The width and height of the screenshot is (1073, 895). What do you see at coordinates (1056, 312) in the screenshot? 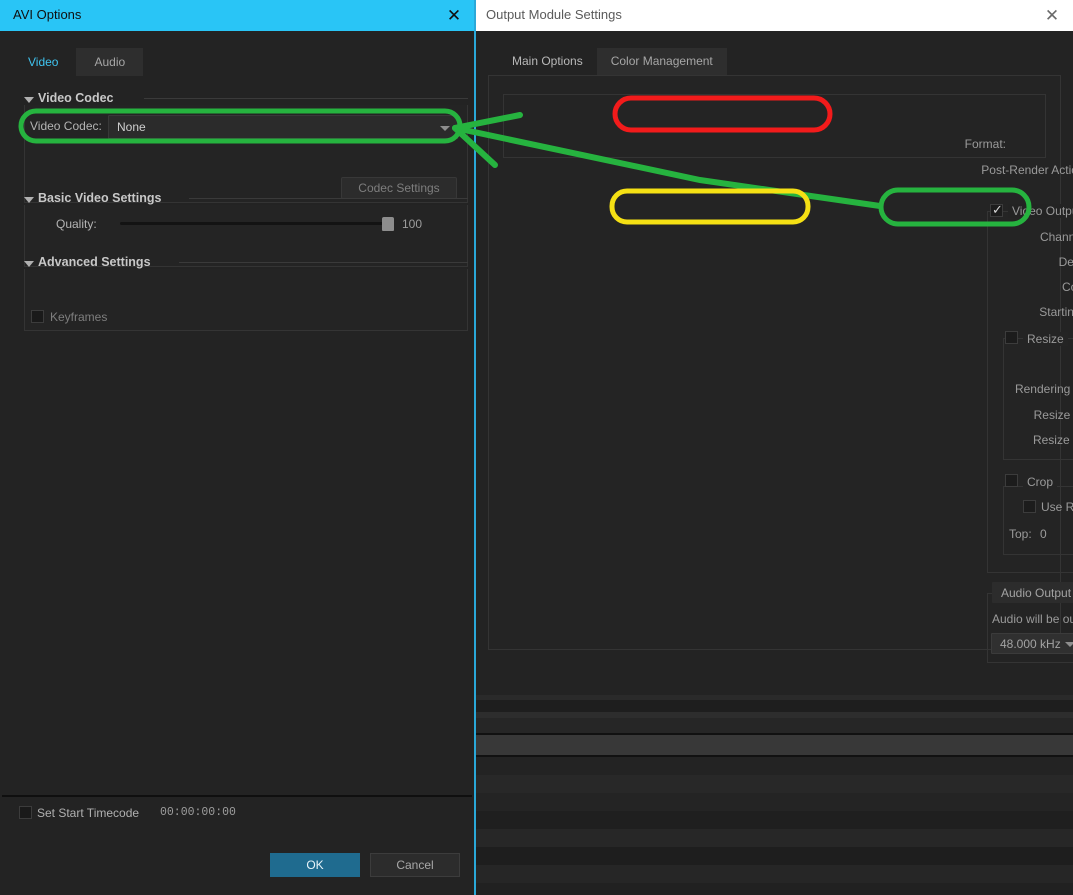
I see `starting-number-label: Starting #:` at bounding box center [1056, 312].